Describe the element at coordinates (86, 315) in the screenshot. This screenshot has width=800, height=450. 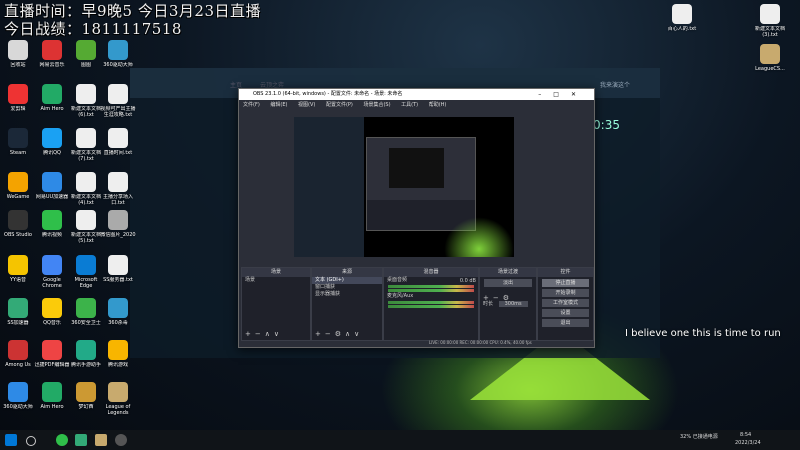
I see `desktop-icon: 360安全卫士` at that location.